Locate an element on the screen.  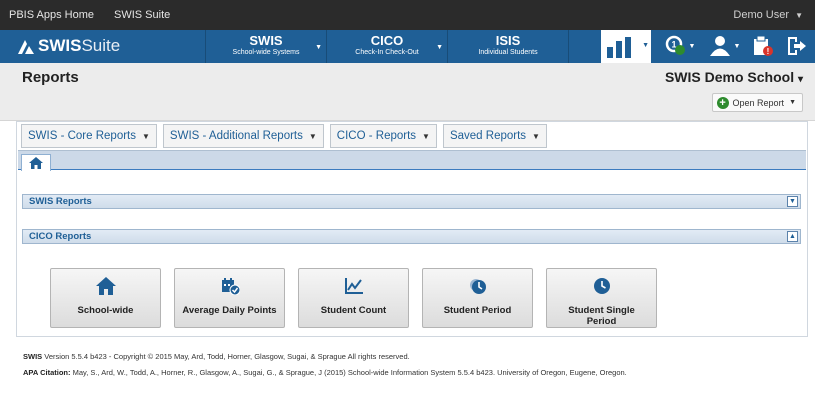
nav-menu-swis: SWIS School-wide Systems ▼ is located at coordinates (266, 46).